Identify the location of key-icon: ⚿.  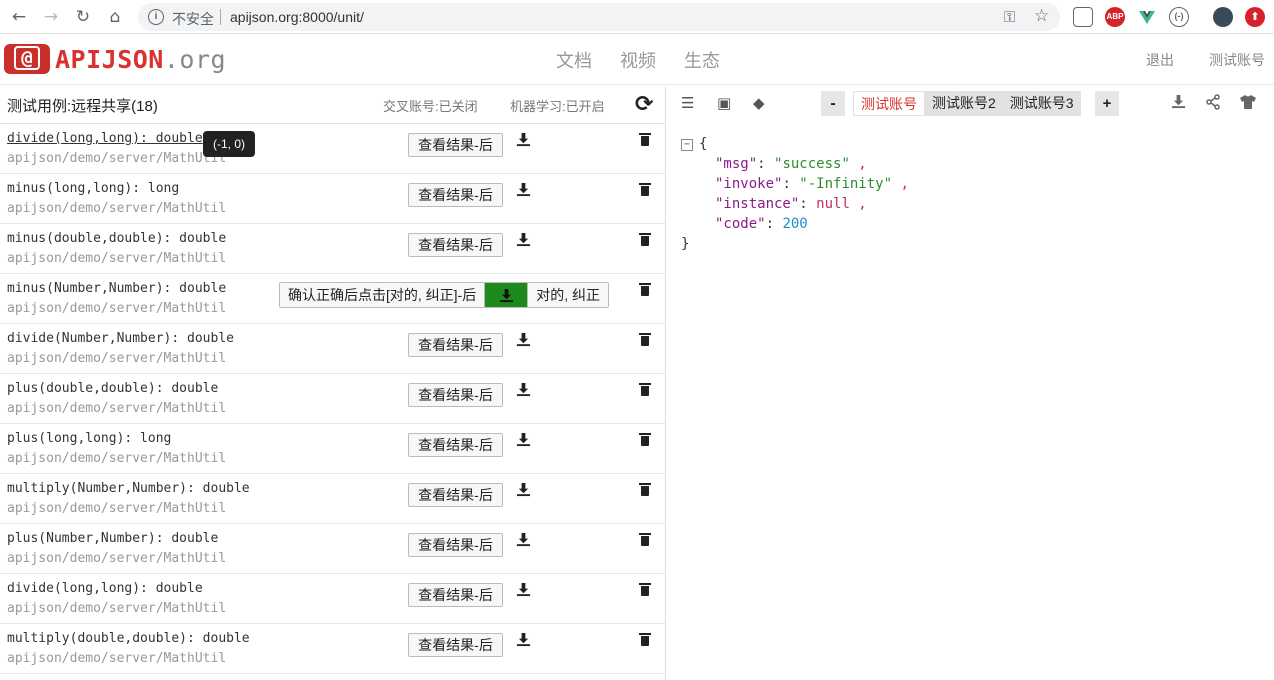
(1009, 17).